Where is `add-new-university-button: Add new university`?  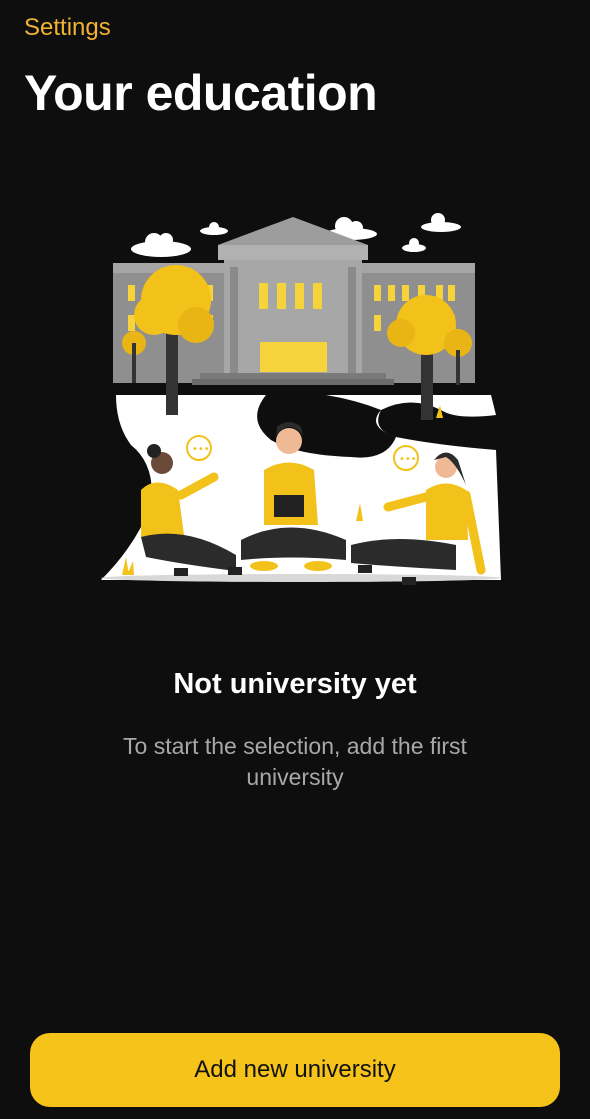 add-new-university-button: Add new university is located at coordinates (295, 1070).